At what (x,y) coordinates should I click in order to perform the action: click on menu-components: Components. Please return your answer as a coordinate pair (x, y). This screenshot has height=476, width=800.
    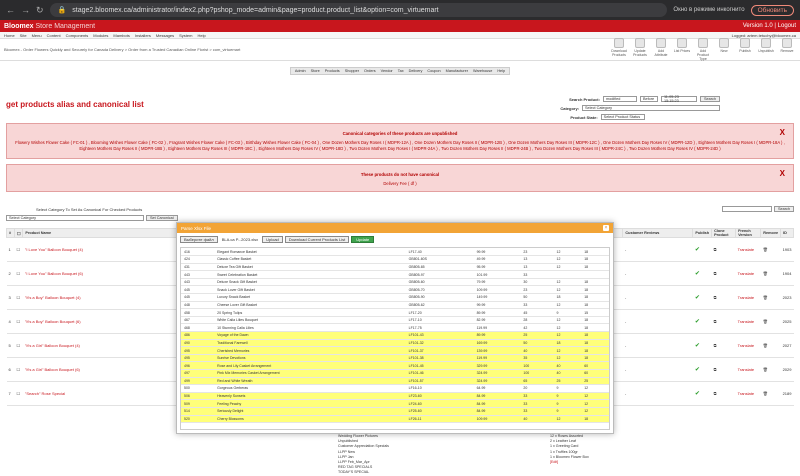
    Looking at the image, I should click on (77, 35).